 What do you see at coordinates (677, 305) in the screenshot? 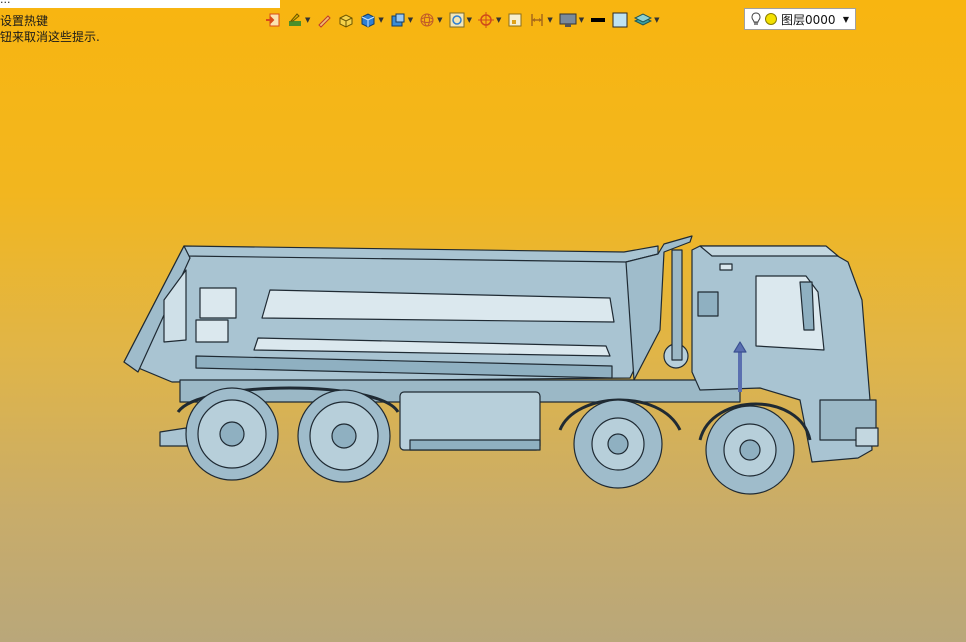
I see `exhaust-stack` at bounding box center [677, 305].